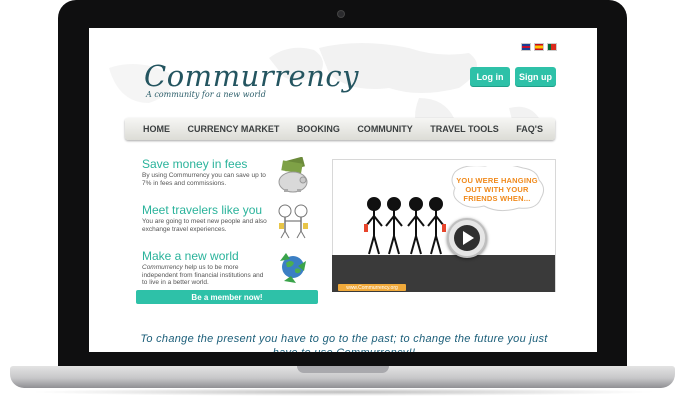 The width and height of the screenshot is (685, 414). I want to click on flag-uk-icon, so click(526, 47).